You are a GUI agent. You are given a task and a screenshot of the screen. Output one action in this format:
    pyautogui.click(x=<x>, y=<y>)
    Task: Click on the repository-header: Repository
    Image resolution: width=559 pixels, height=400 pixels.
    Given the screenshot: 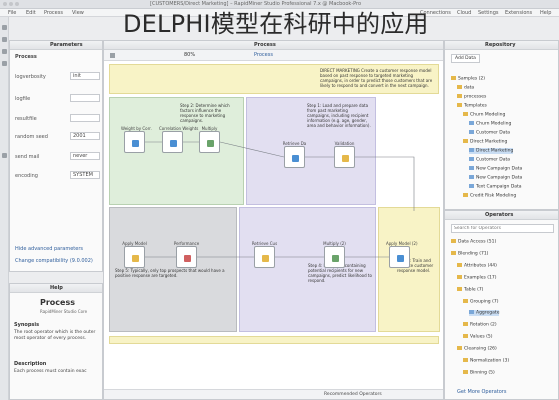 What is the action you would take?
    pyautogui.click(x=501, y=45)
    